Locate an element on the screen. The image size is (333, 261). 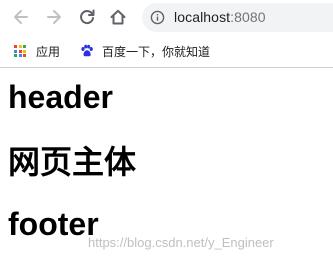
forward-button is located at coordinates (54, 17).